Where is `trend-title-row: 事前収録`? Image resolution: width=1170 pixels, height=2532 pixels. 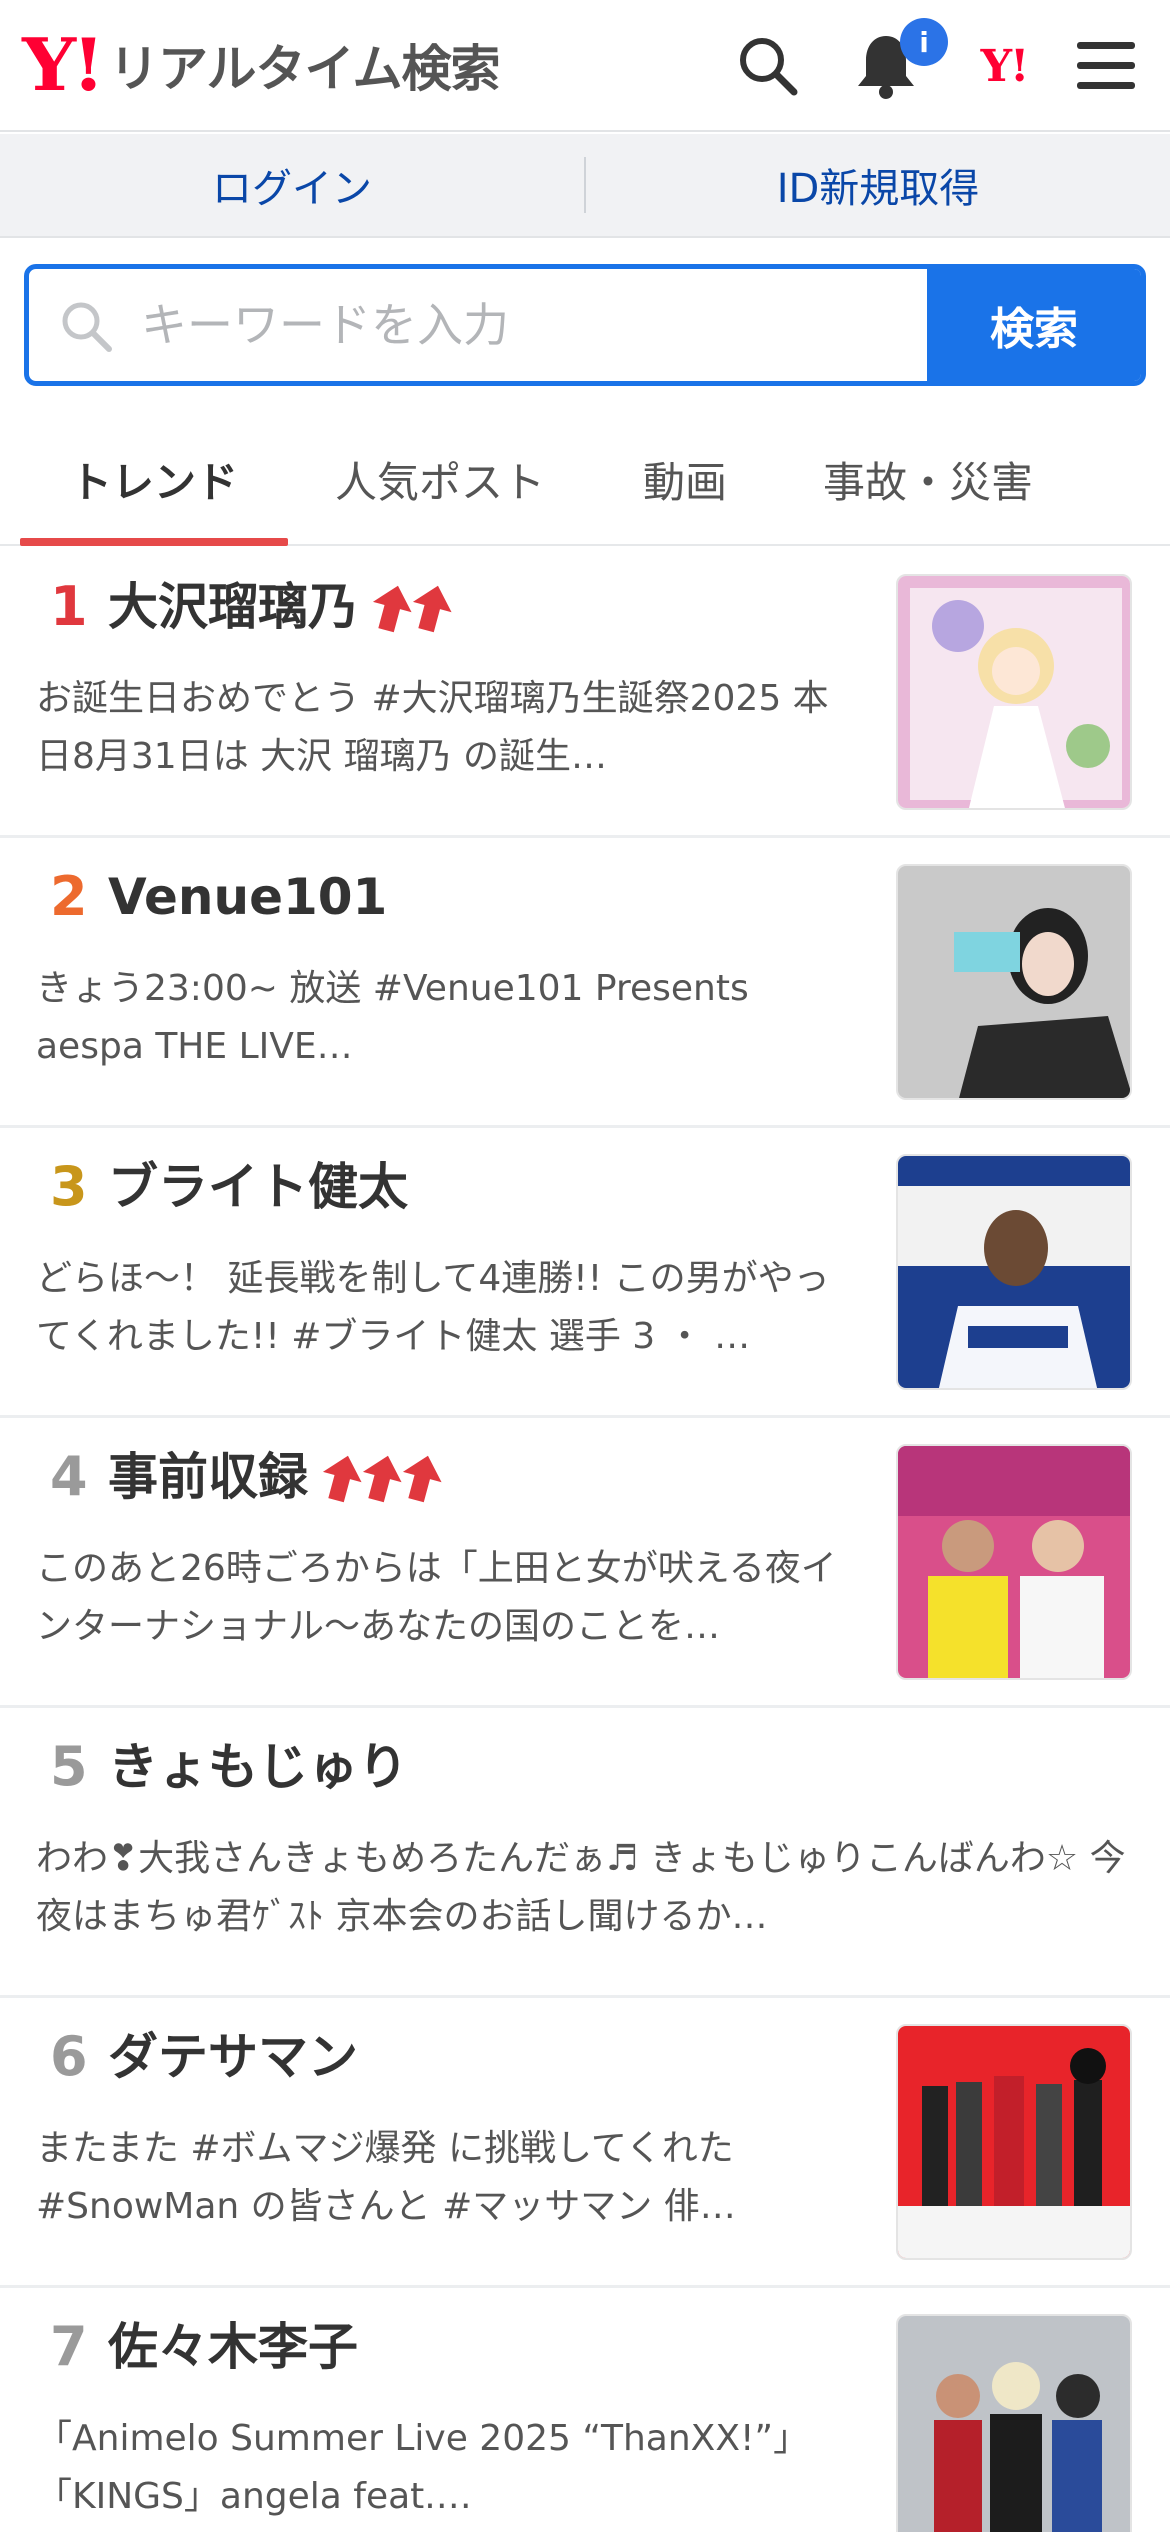
trend-title-row: 事前収録 is located at coordinates (275, 1477).